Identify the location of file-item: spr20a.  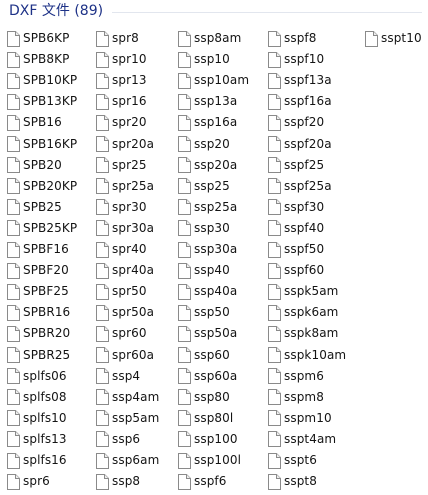
(125, 144).